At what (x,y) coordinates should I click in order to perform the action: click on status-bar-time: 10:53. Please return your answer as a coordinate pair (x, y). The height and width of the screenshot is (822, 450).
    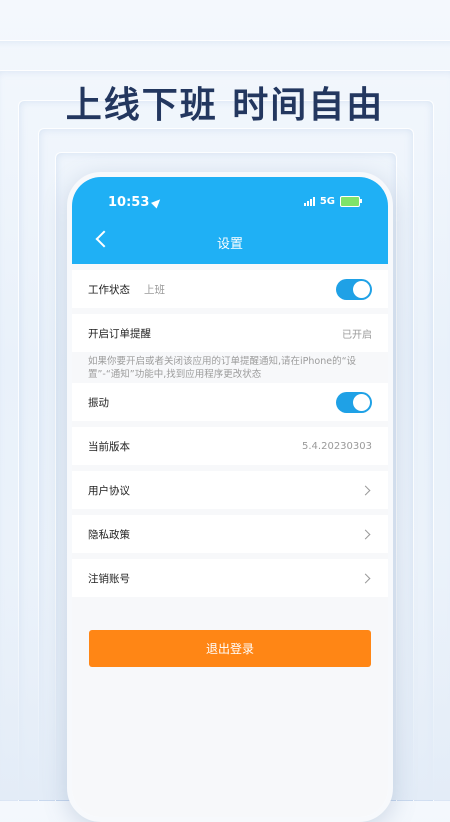
    Looking at the image, I should click on (136, 202).